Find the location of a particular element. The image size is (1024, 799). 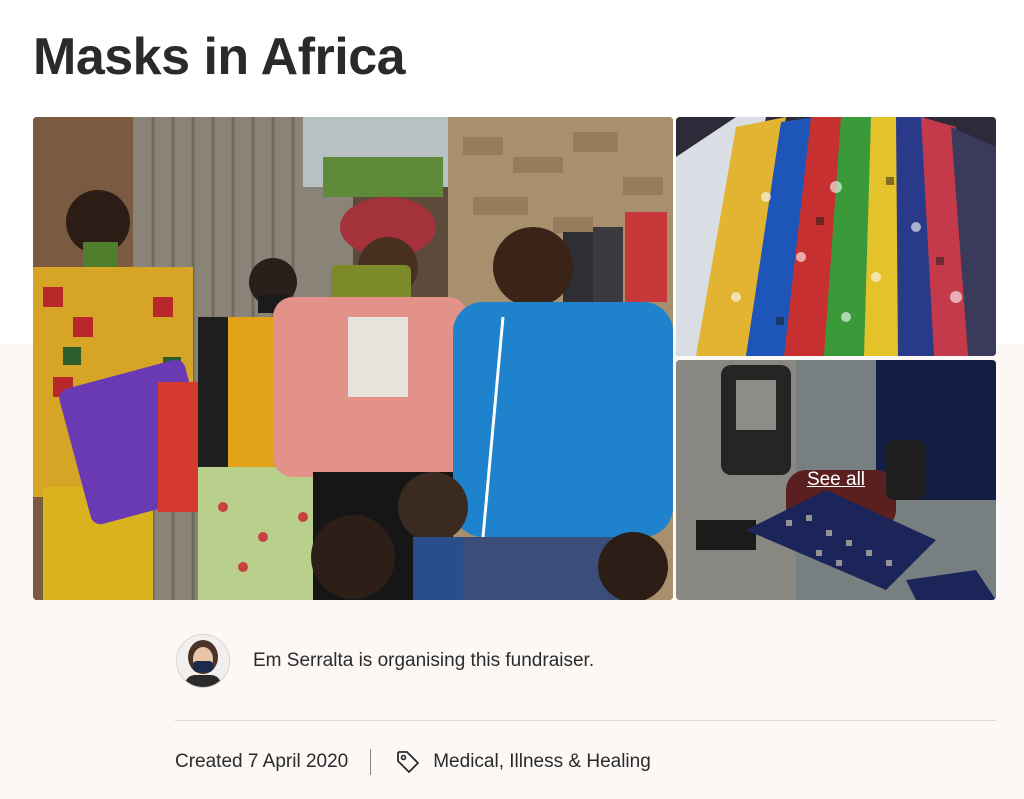

gallery-thumbnail-see-all: See all is located at coordinates (836, 480).